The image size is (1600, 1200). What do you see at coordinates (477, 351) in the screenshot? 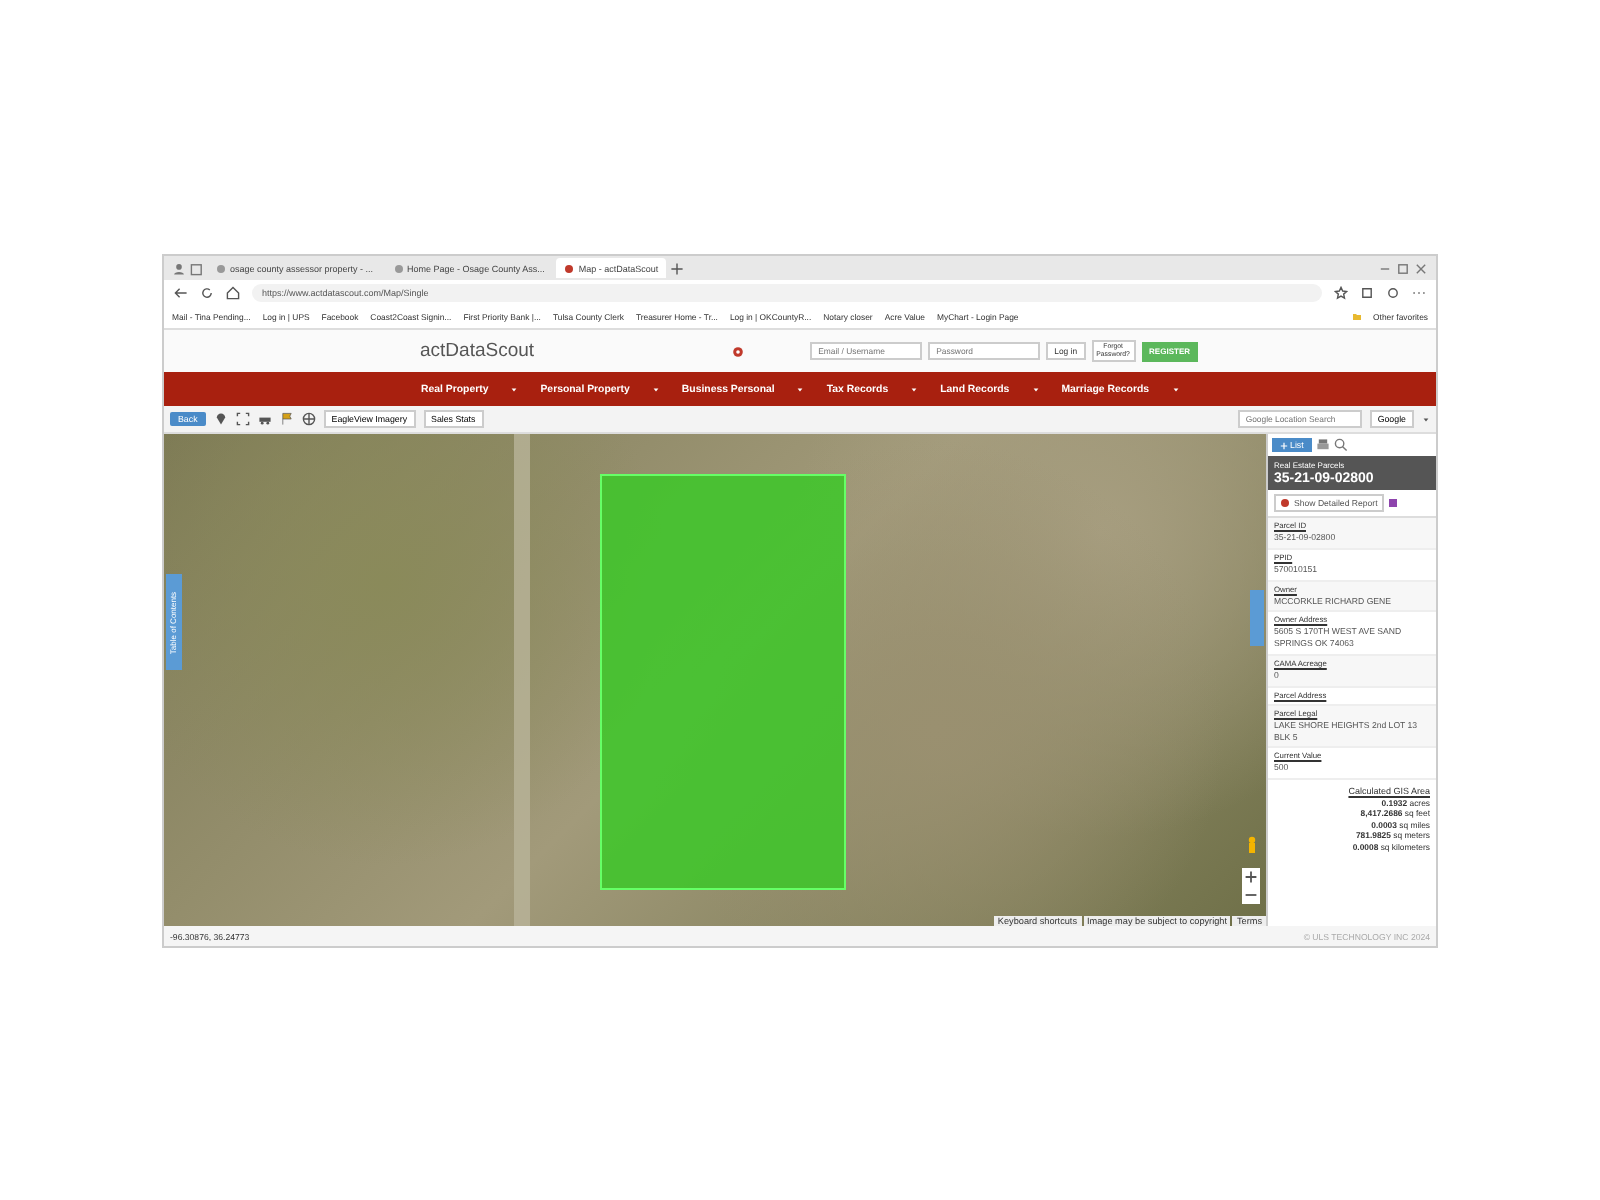
I see `site-logo: actDataScout` at bounding box center [477, 351].